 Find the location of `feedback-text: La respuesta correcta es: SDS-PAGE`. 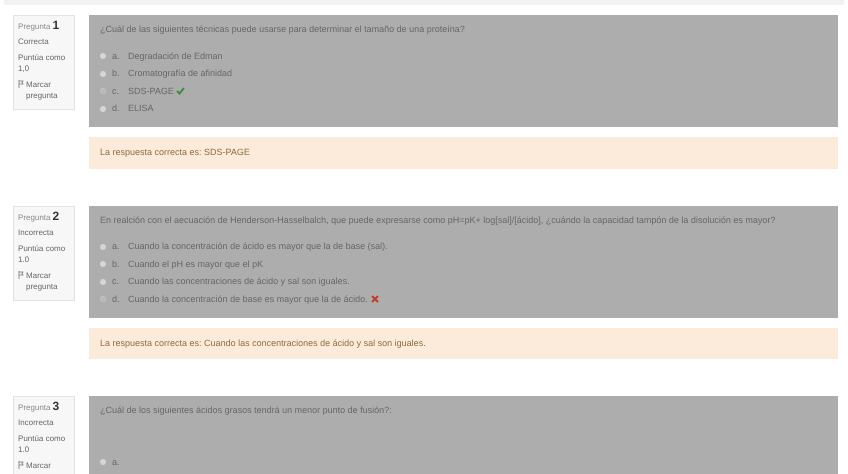

feedback-text: La respuesta correcta es: SDS-PAGE is located at coordinates (175, 152).